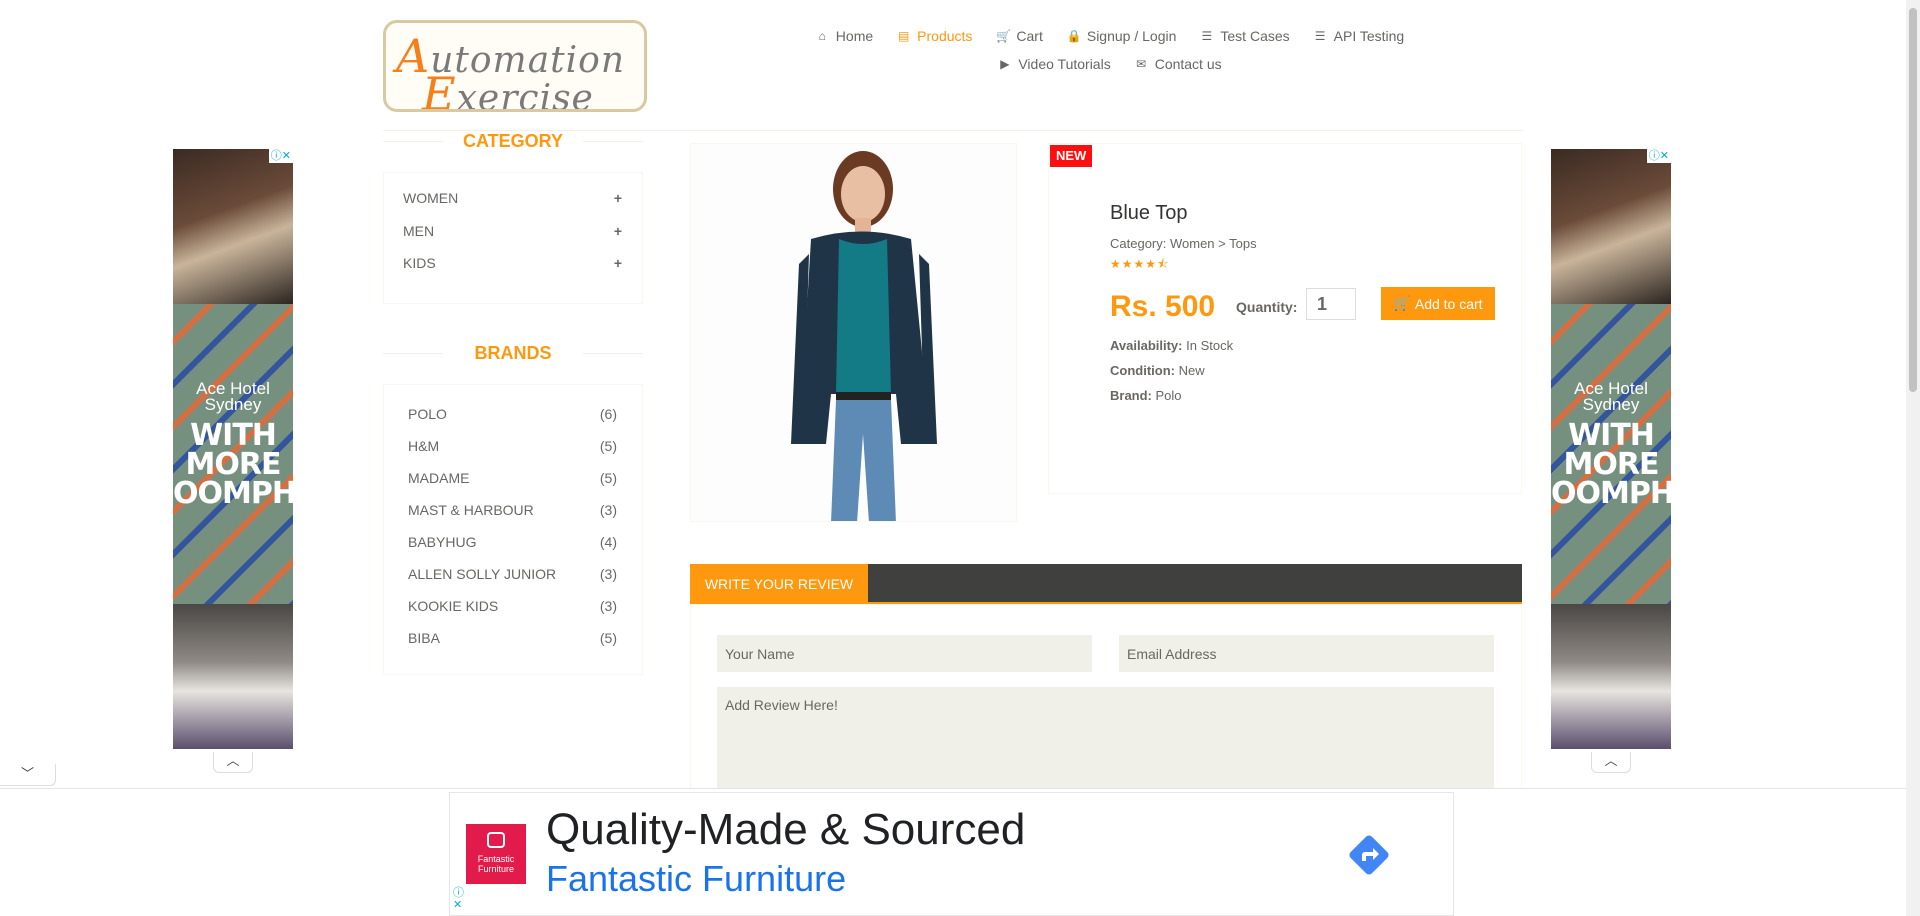 The image size is (1920, 916). I want to click on category-title-text: CATEGORY, so click(512, 141).